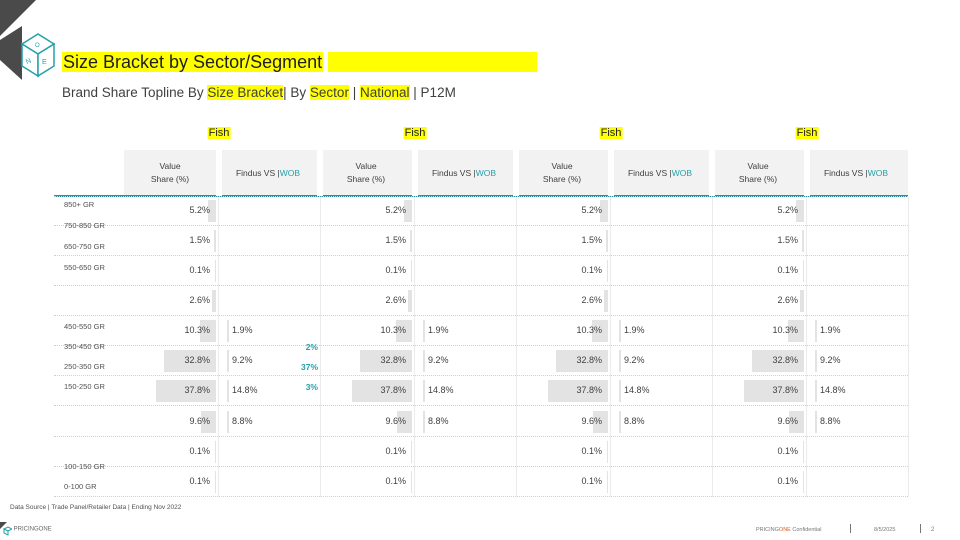  Describe the element at coordinates (84, 466) in the screenshot. I see `row-label: 100-150 GR` at that location.